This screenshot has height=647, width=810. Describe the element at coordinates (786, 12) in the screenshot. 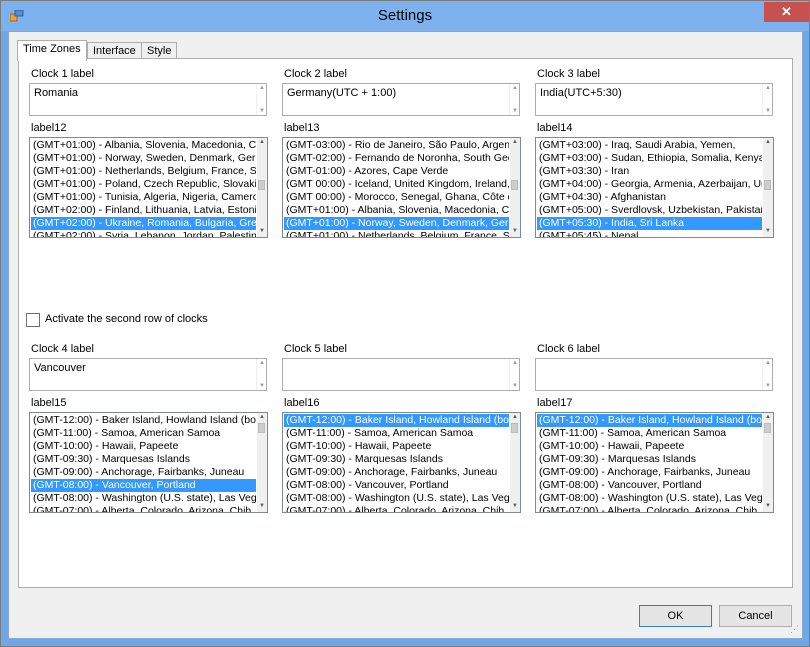

I see `close-button: ✕` at that location.